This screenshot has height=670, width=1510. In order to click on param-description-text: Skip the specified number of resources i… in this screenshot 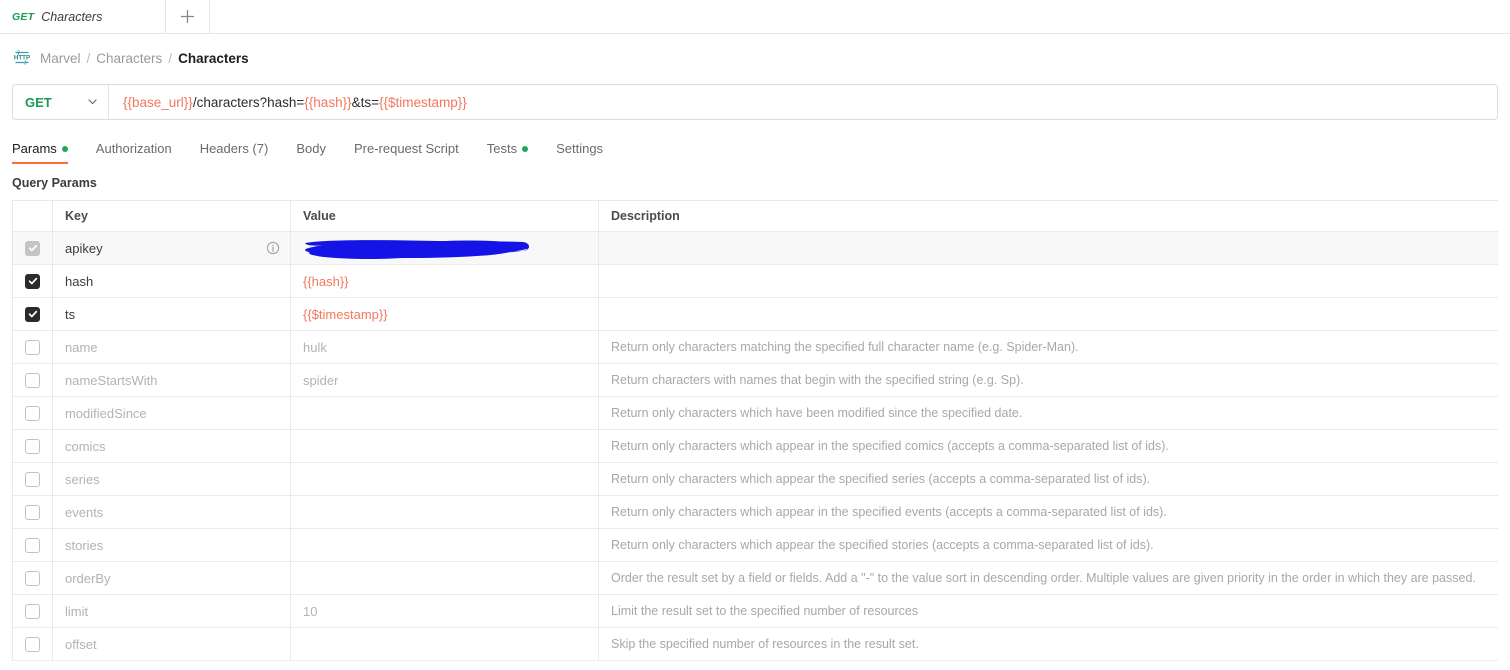, I will do `click(765, 644)`.